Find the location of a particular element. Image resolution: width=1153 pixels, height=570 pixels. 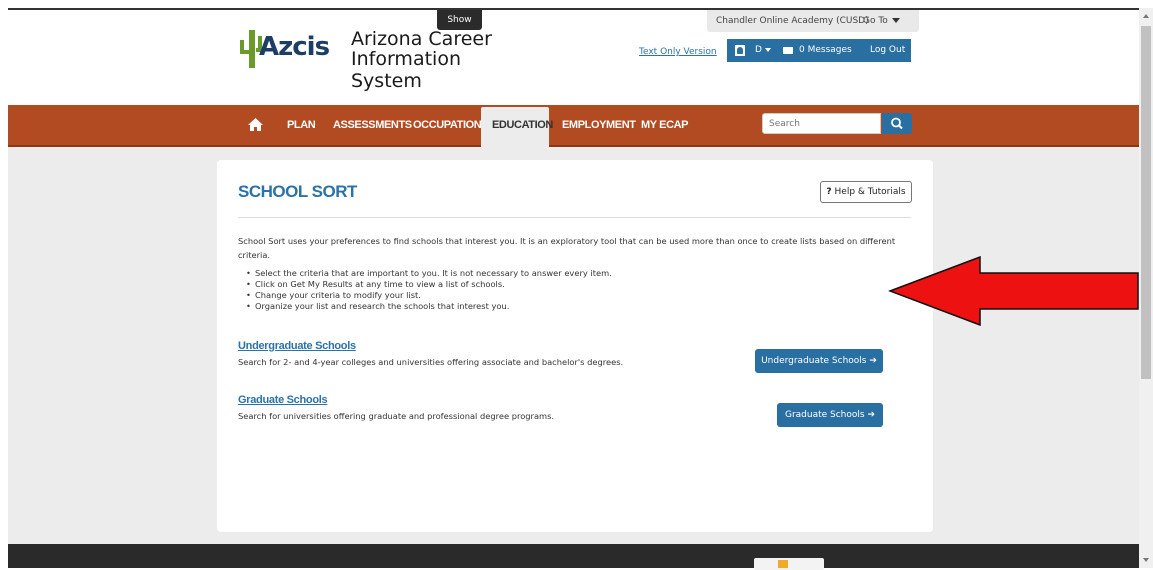

logout-button: Log Out is located at coordinates (887, 50).